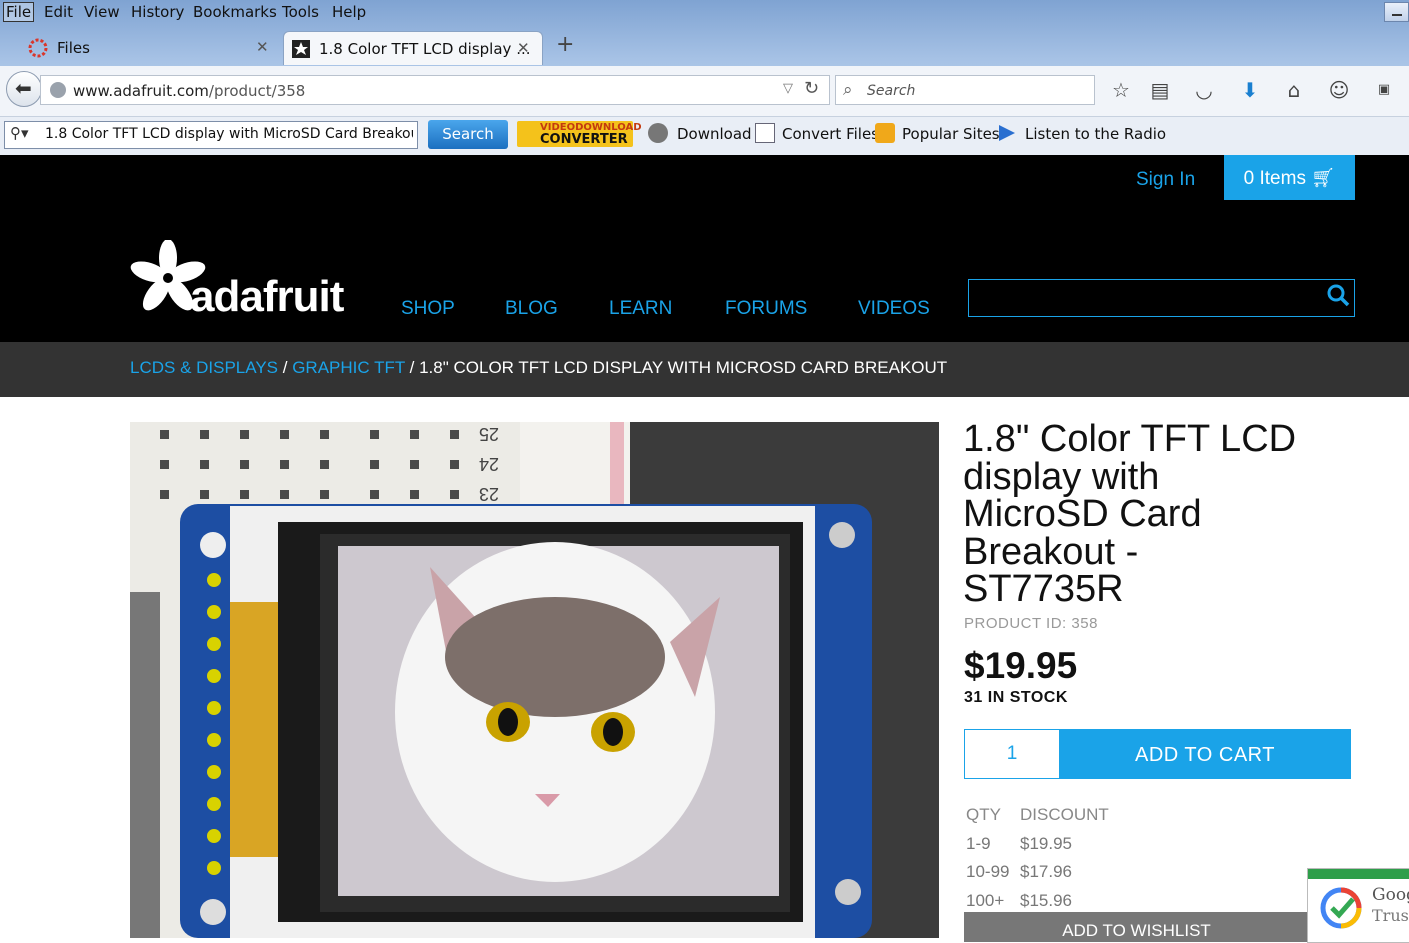 The width and height of the screenshot is (1409, 943). Describe the element at coordinates (18, 12) in the screenshot. I see `menu-file: File` at that location.